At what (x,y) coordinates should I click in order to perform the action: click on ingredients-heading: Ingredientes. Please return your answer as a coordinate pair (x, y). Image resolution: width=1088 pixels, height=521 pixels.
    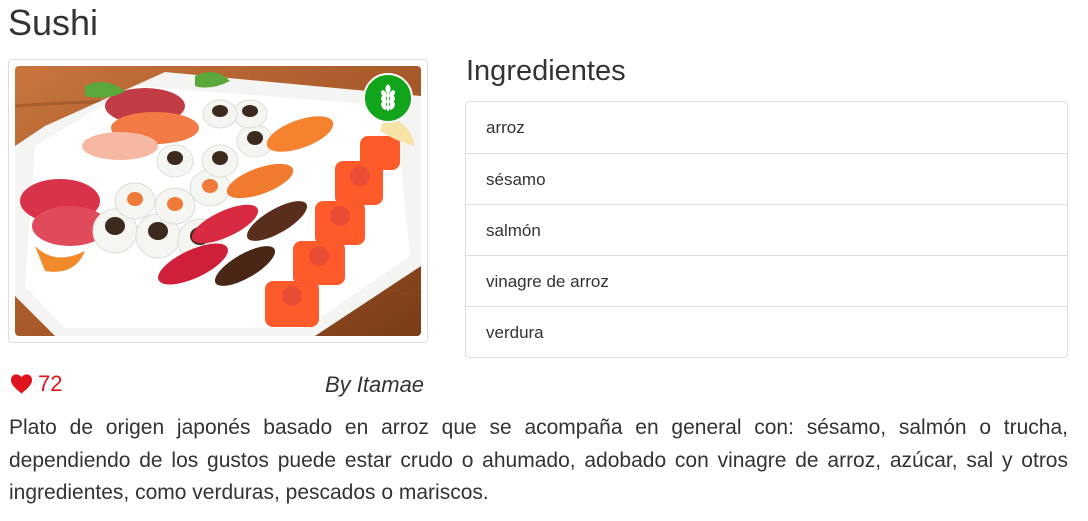
    Looking at the image, I should click on (546, 71).